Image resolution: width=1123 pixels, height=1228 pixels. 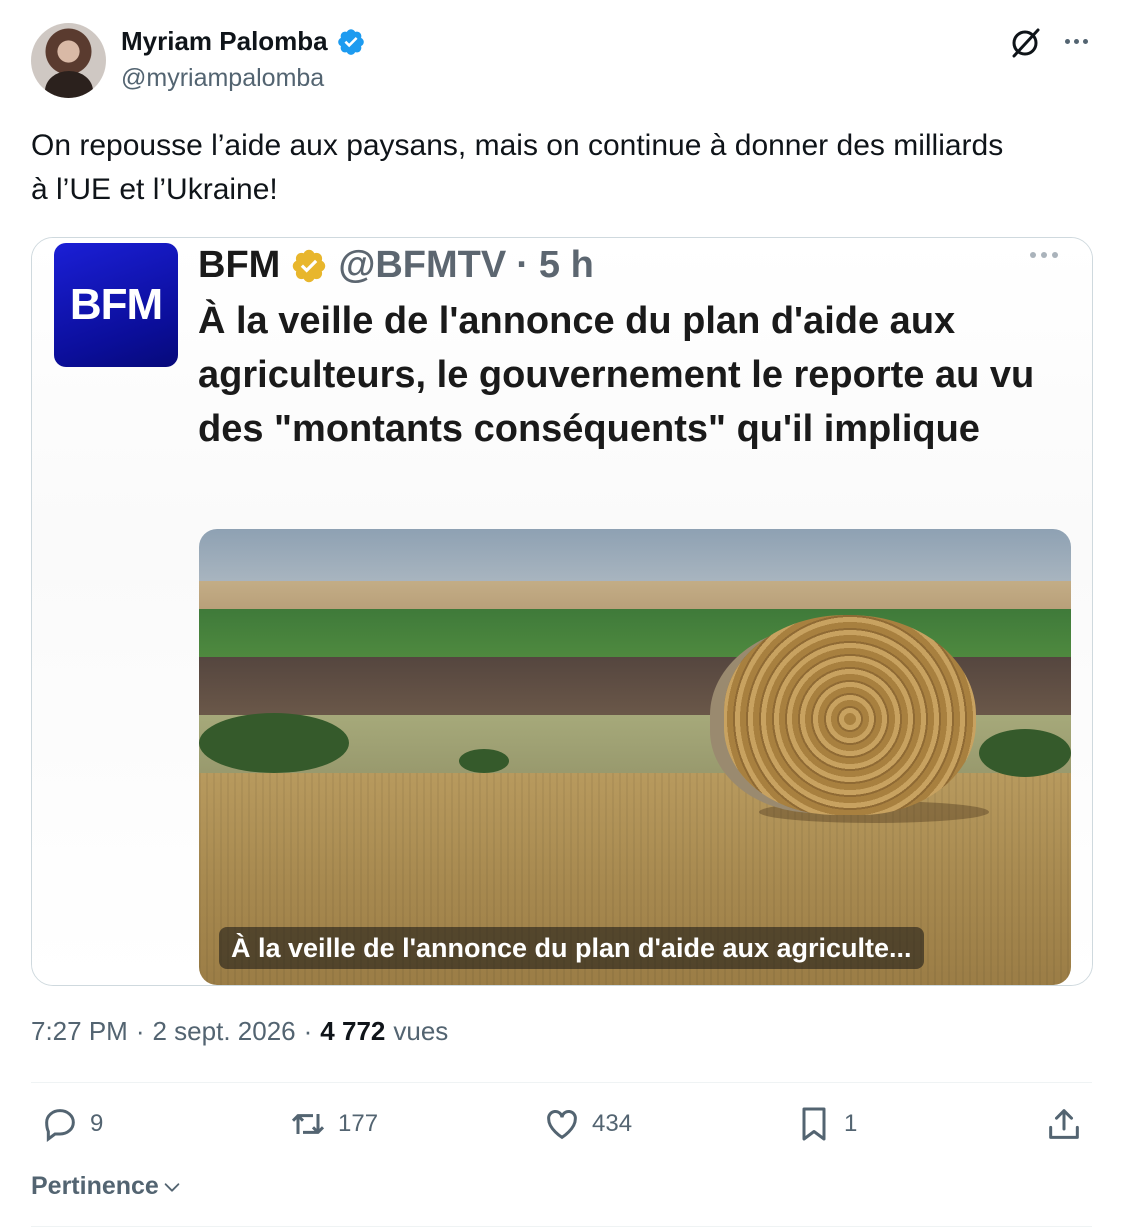 I want to click on verified-badge-icon, so click(x=350, y=41).